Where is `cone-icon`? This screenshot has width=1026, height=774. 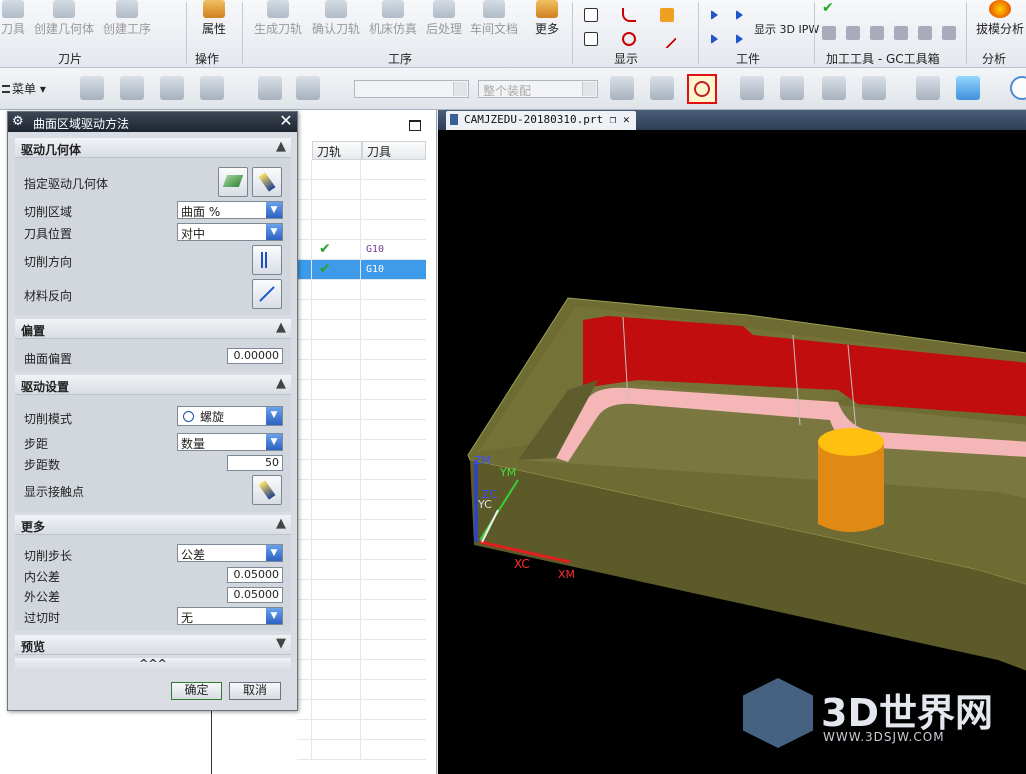 cone-icon is located at coordinates (667, 15).